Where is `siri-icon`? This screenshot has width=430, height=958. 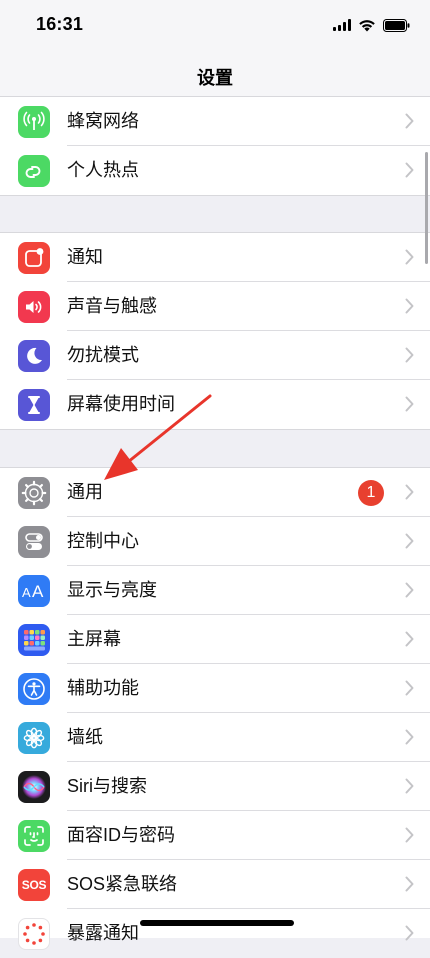
siri-icon is located at coordinates (34, 787).